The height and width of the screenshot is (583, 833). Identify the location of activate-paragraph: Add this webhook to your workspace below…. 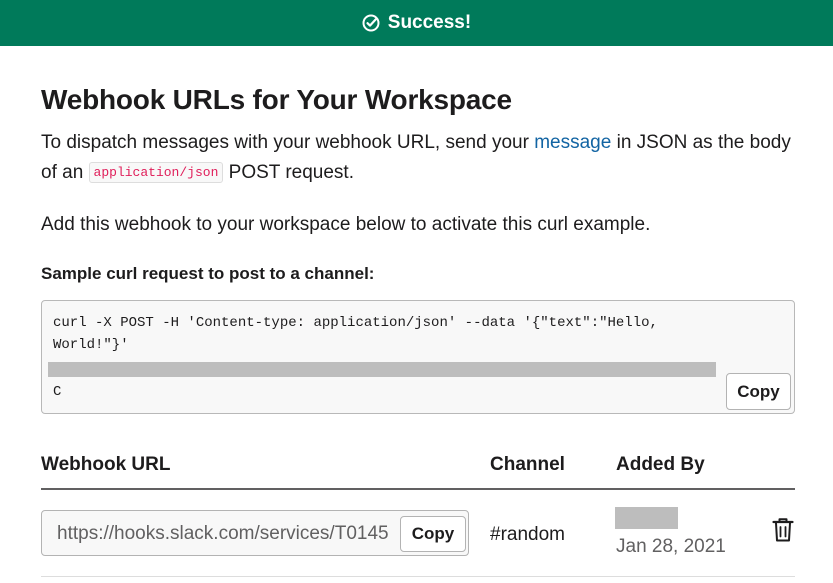
(346, 224).